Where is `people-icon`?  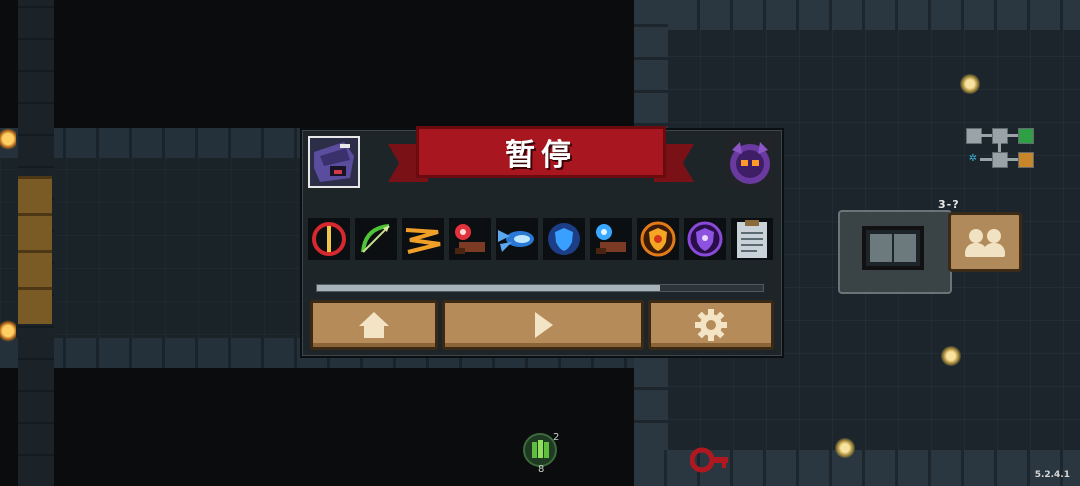 people-icon is located at coordinates (985, 242).